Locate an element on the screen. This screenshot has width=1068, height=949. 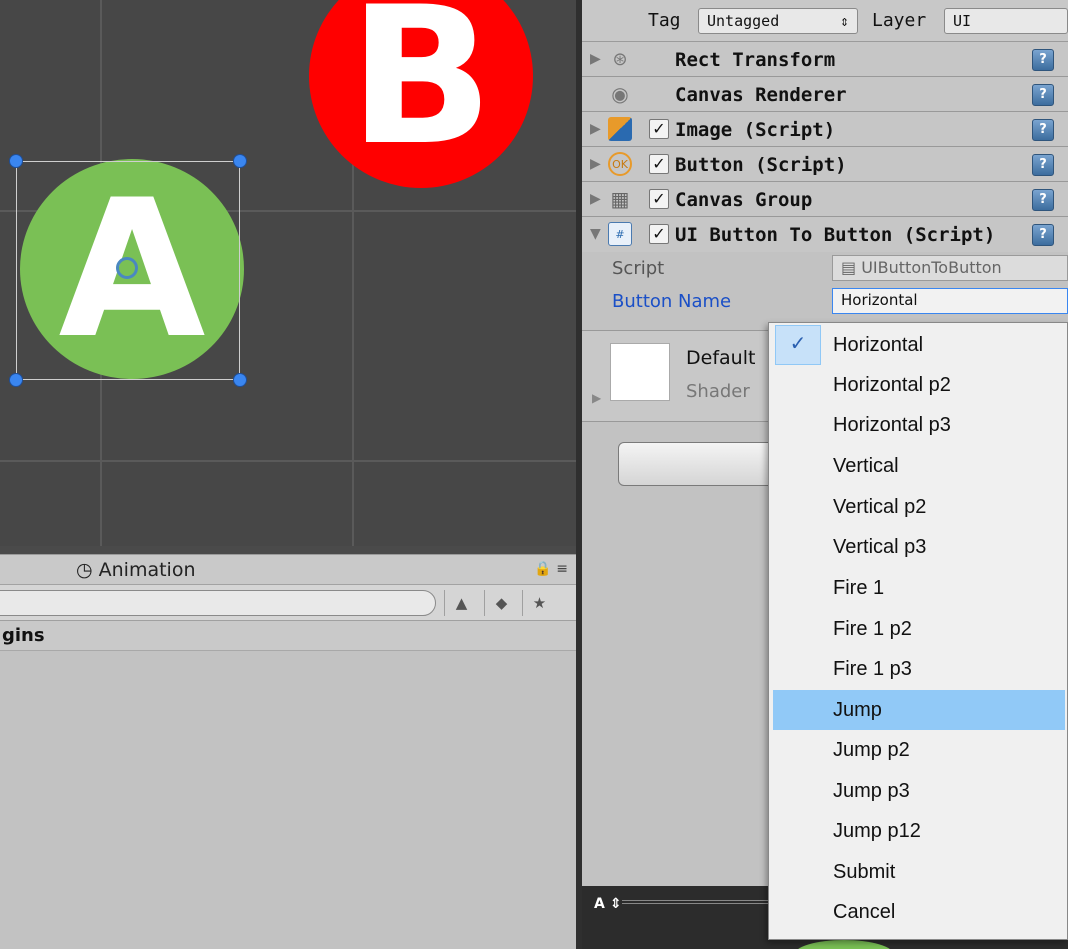
search-row: ▲ ◆ ★ is located at coordinates (288, 603).